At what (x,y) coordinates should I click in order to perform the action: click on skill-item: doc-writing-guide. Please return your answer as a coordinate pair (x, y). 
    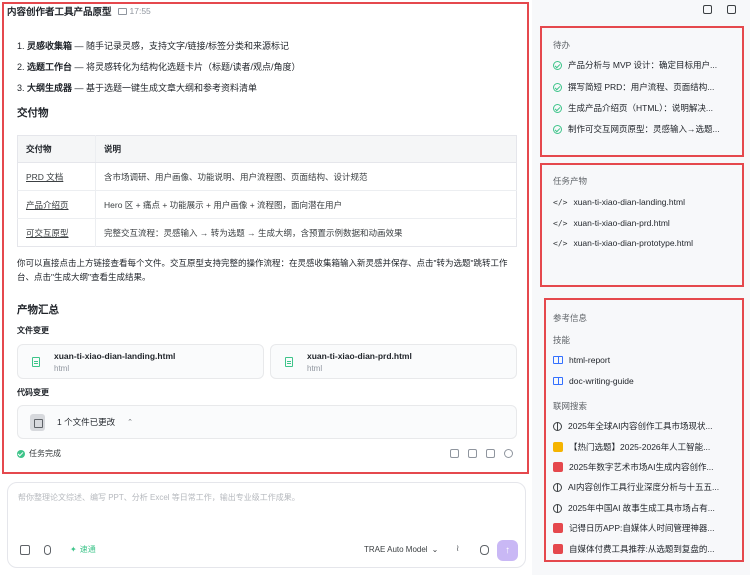
    Looking at the image, I should click on (593, 381).